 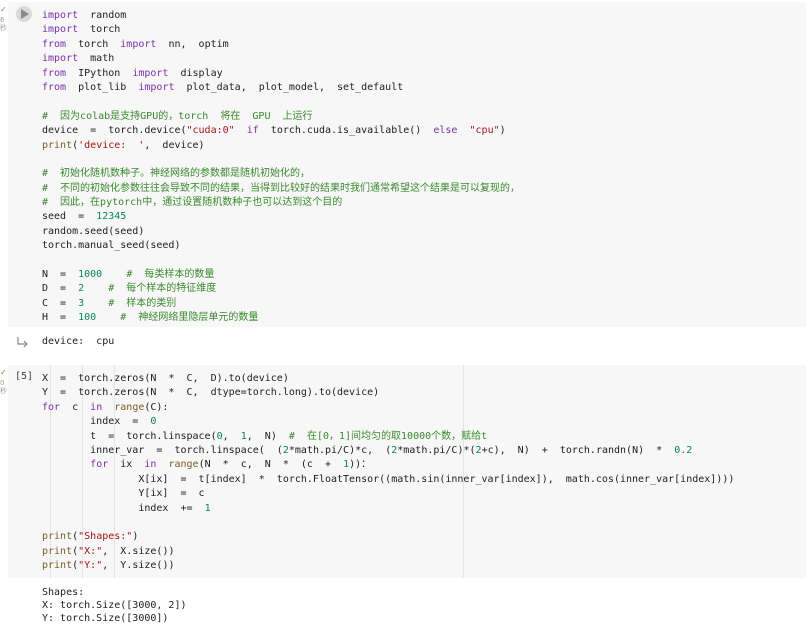 I want to click on code-token: D =, so click(x=60, y=289).